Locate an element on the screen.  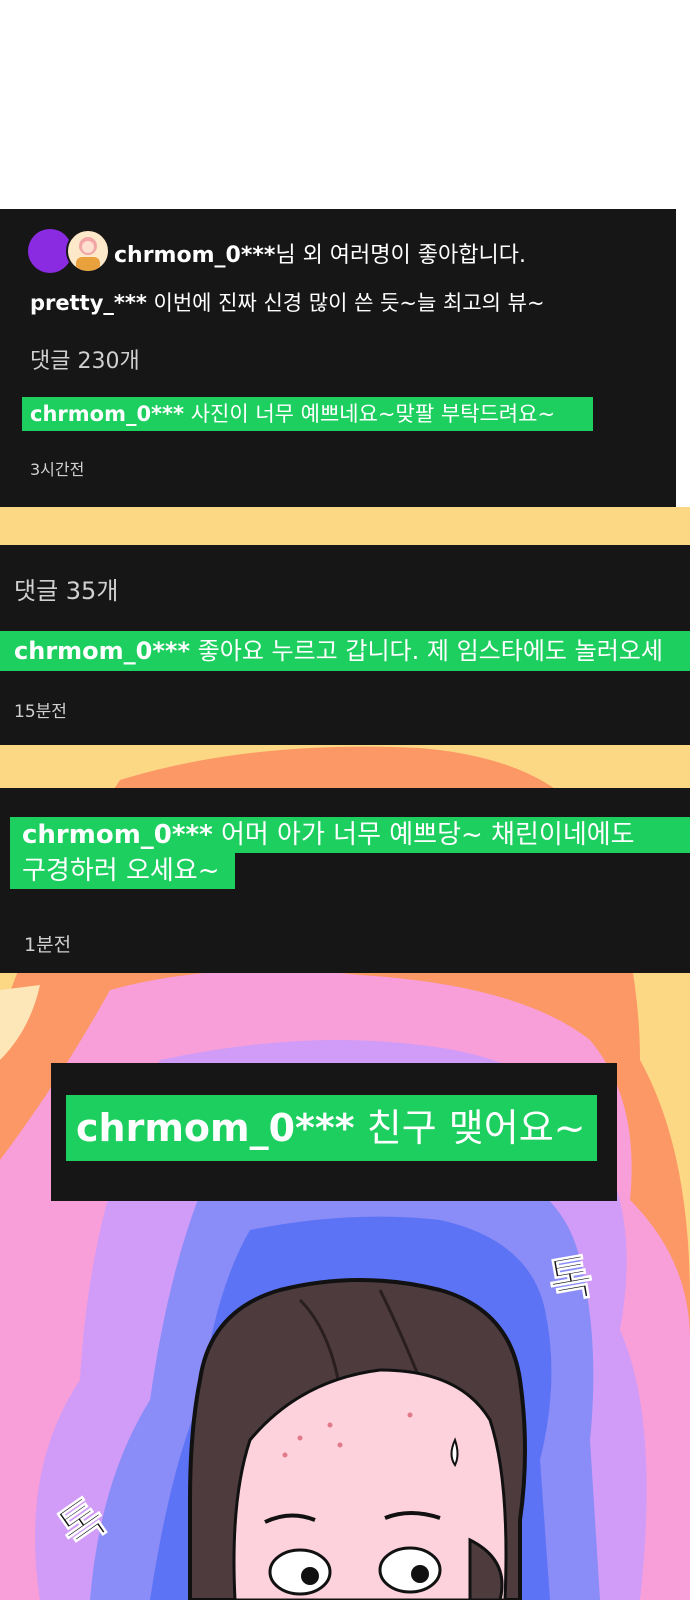
highlighted-comment-line-1: chrmom_0*** 어머 아가 너무 예쁘당~ 채린이네에도 is located at coordinates (350, 835).